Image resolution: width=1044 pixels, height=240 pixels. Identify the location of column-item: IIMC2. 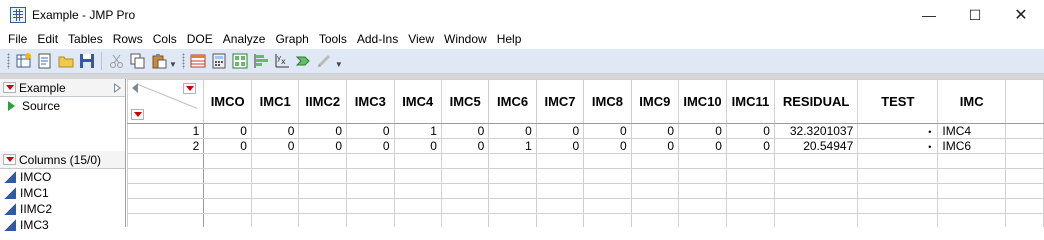
(62, 209).